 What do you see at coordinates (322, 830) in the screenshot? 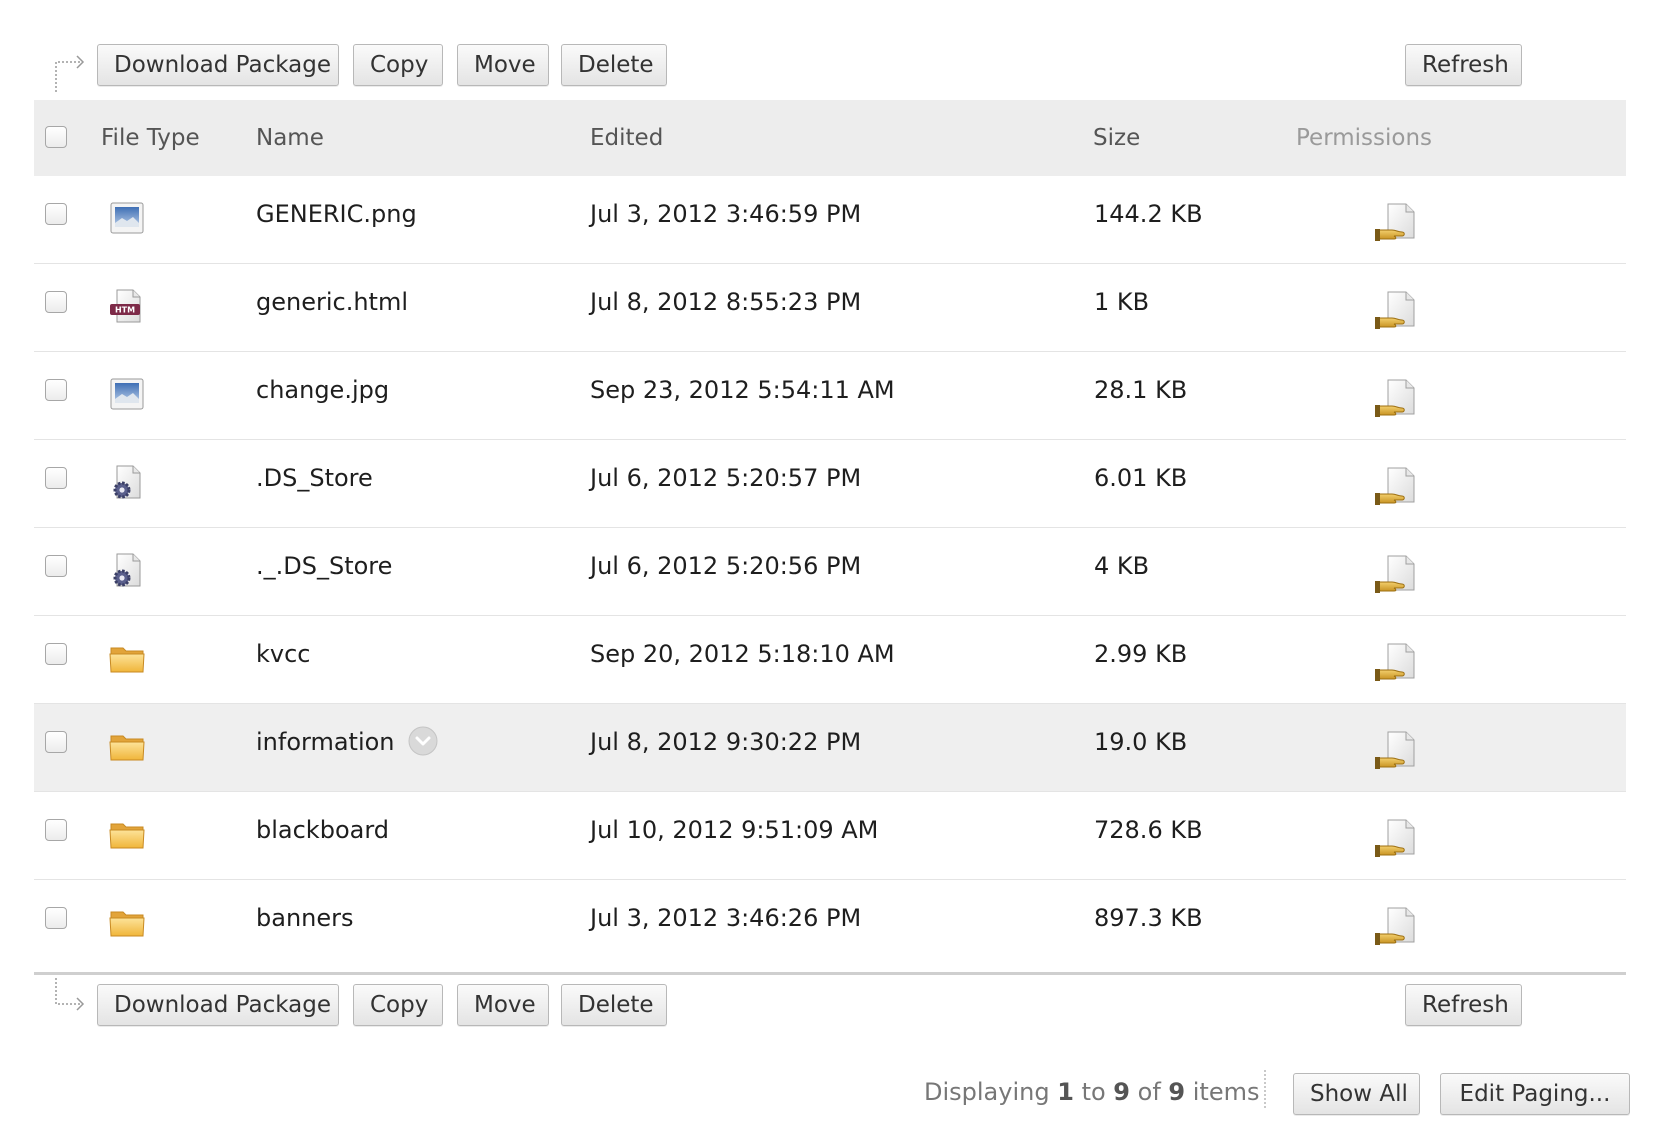
I see `file-name-link: blackboard` at bounding box center [322, 830].